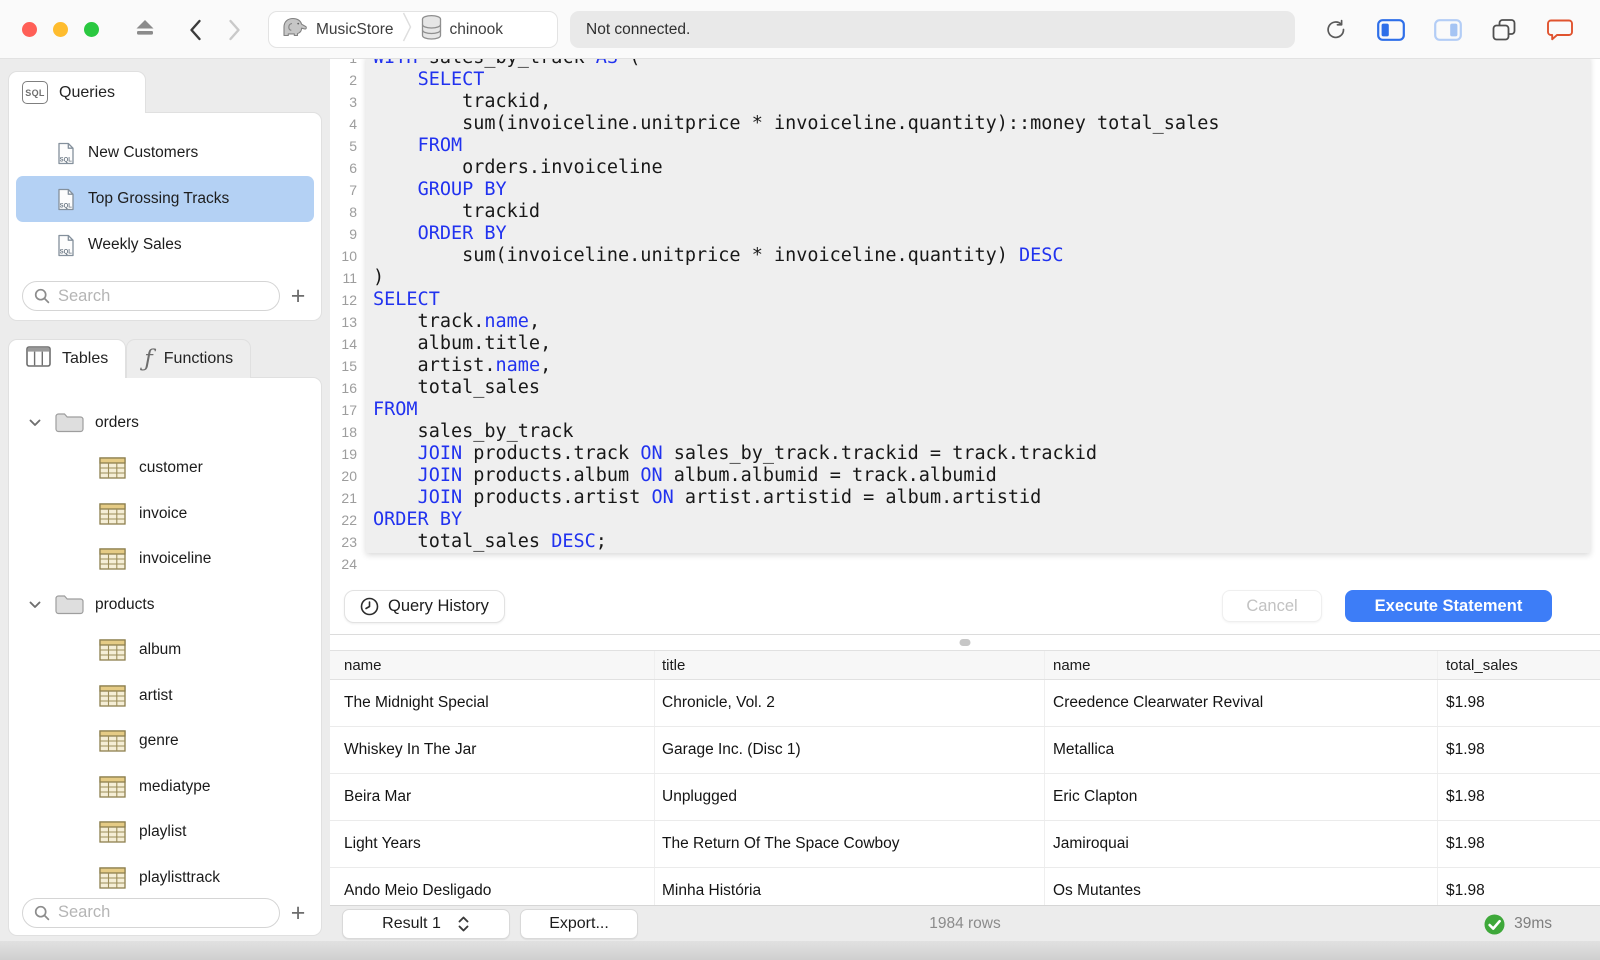  I want to click on code-line-11: ), so click(379, 277).